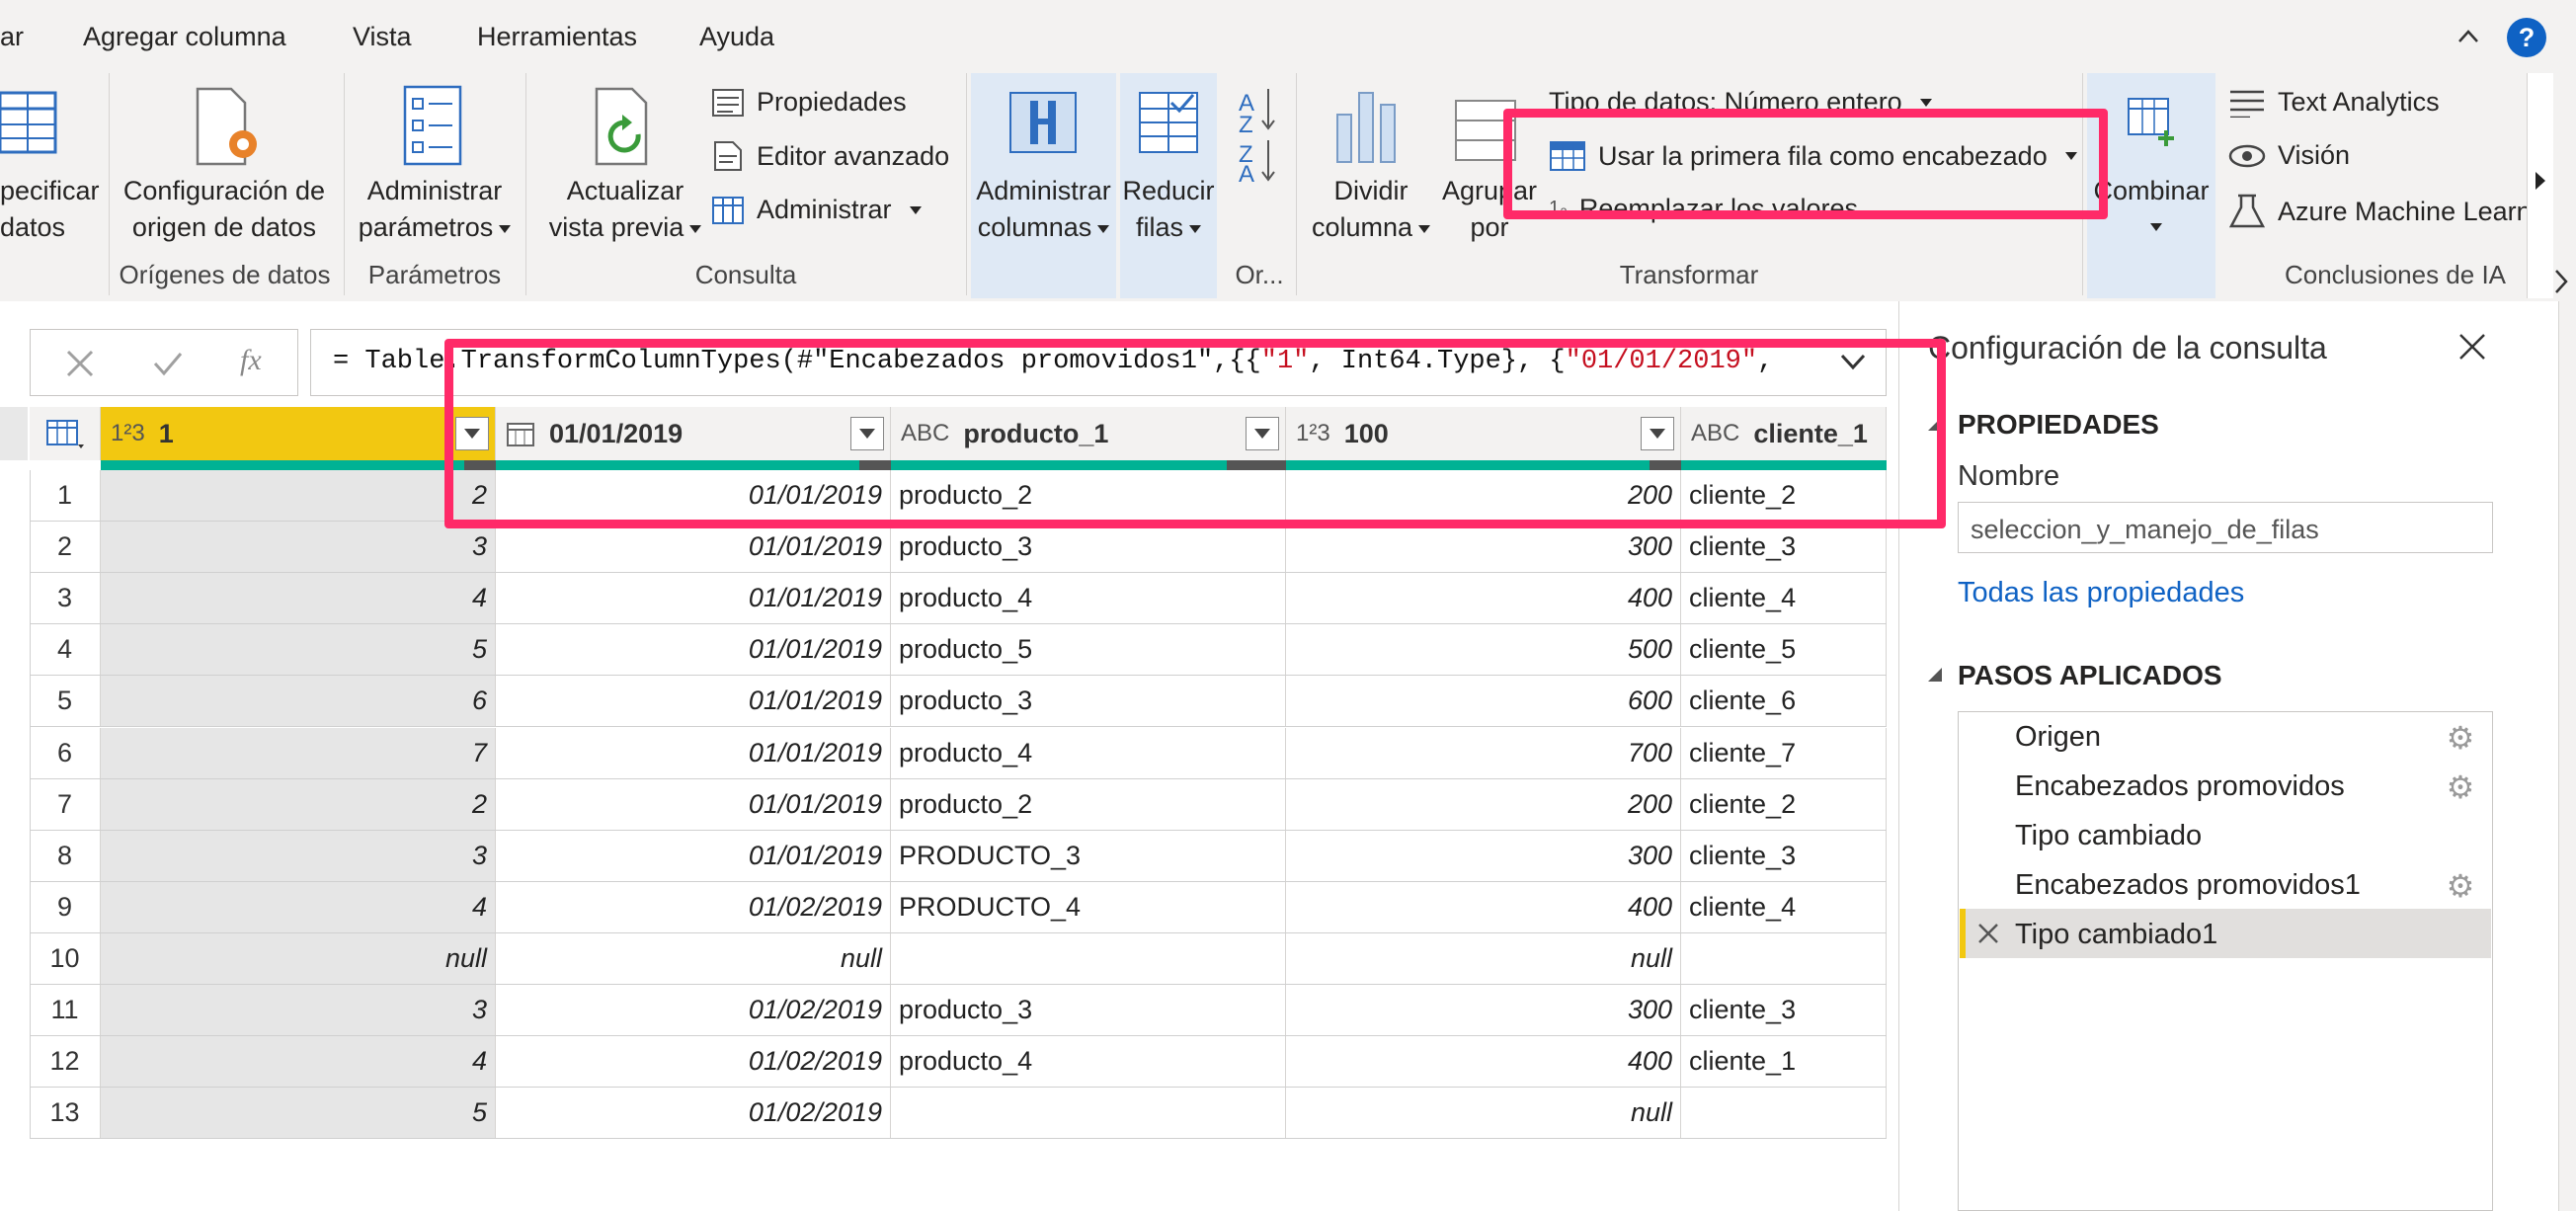 This screenshot has height=1211, width=2576. I want to click on table-row: 3 4 01/01/2019 producto_4 400 cliente_4, so click(958, 599).